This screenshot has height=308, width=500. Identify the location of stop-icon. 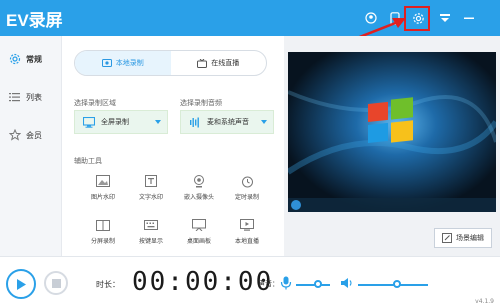
(56, 283).